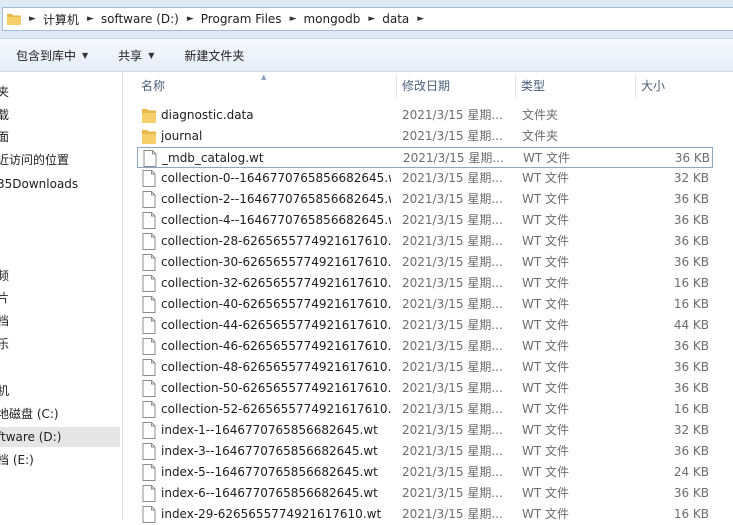  Describe the element at coordinates (61, 19) in the screenshot. I see `breadcrumb-computer: 计算机` at that location.